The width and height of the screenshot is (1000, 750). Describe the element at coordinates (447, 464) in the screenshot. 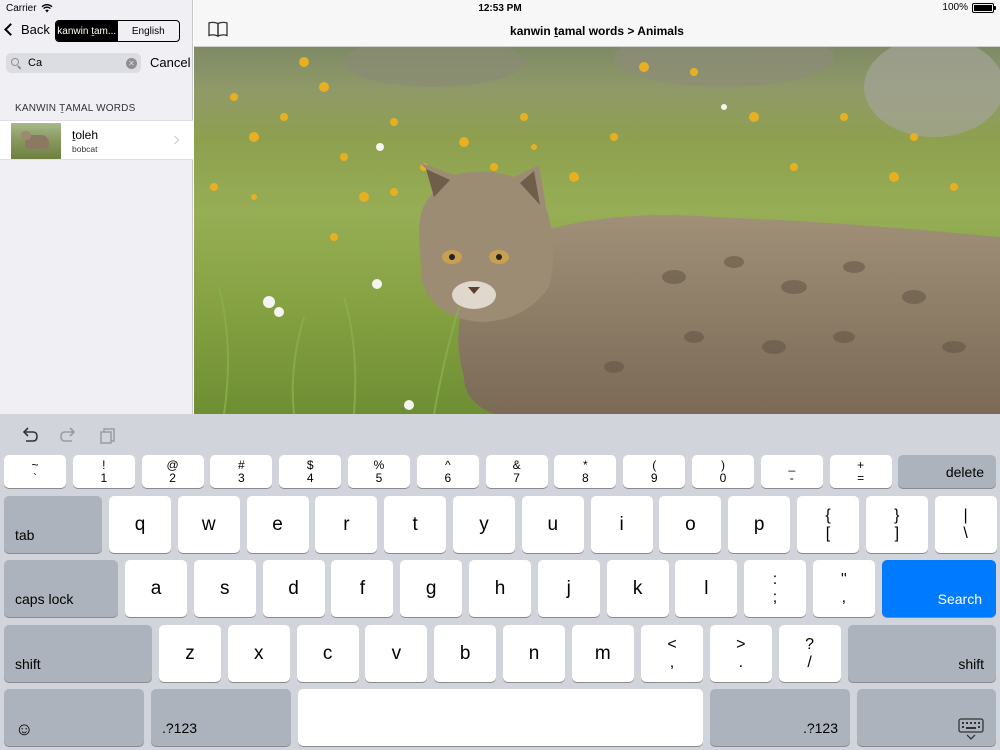

I see `key-label: ^` at that location.